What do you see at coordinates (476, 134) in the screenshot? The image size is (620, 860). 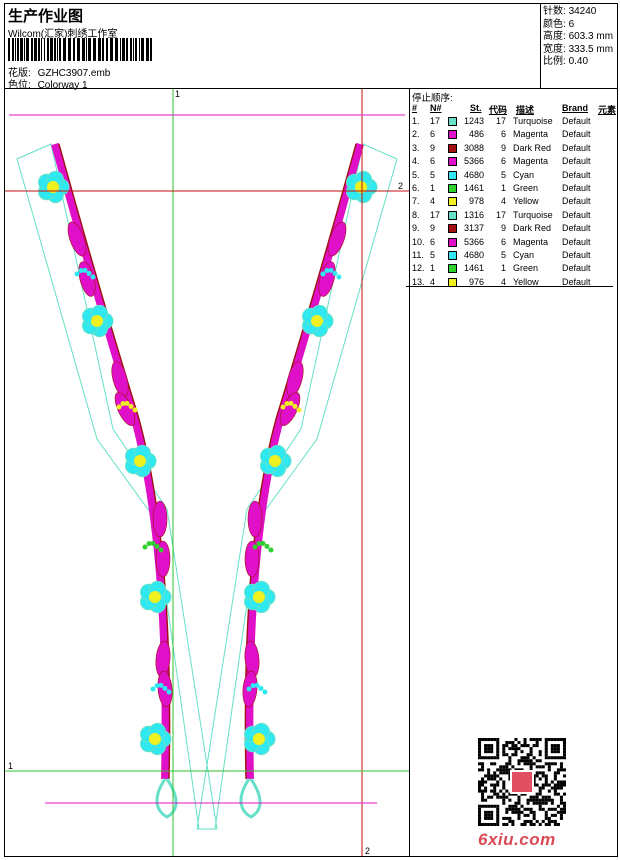 I see `row-stitches: 486` at bounding box center [476, 134].